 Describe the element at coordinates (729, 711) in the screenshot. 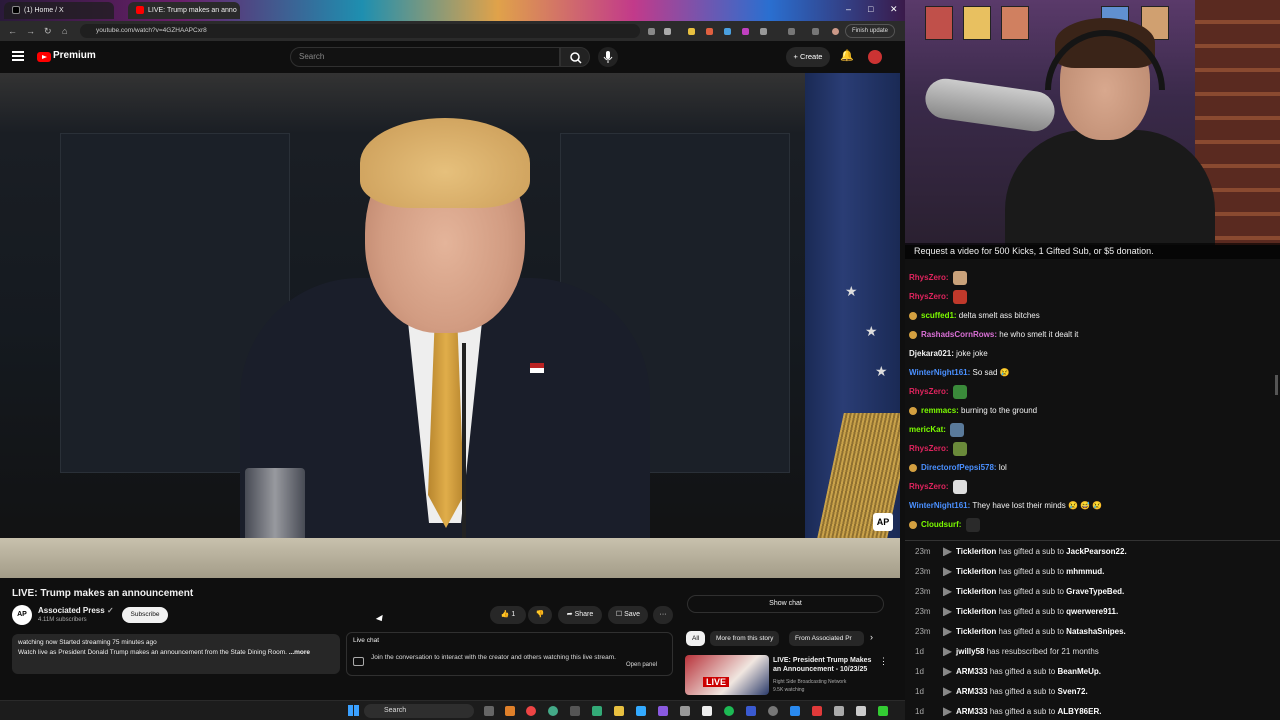

I see `spotify-icon` at that location.